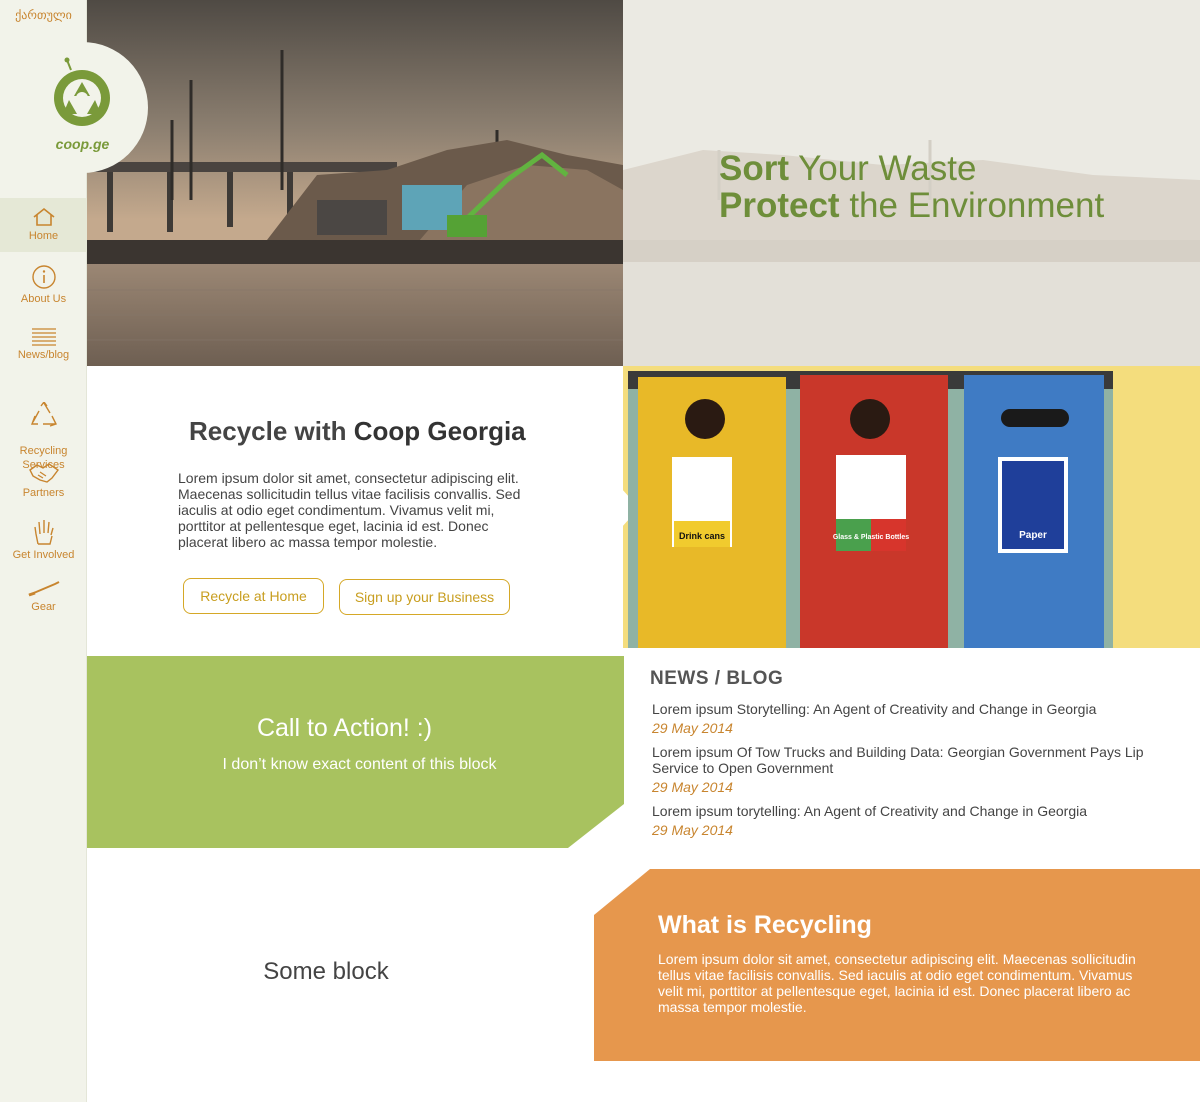 Image resolution: width=1200 pixels, height=1102 pixels. Describe the element at coordinates (43, 589) in the screenshot. I see `tool-icon` at that location.